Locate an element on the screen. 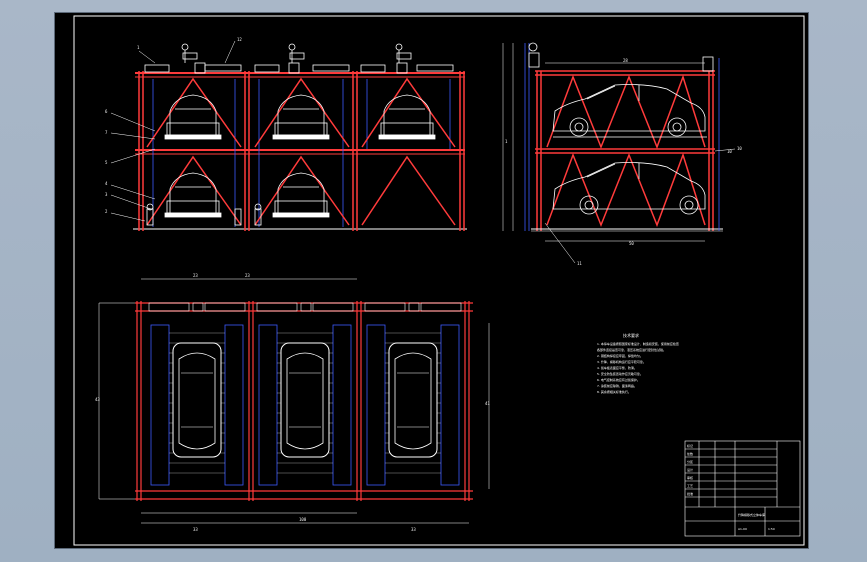 The image size is (867, 562). title-row-label: 批准 is located at coordinates (690, 493).